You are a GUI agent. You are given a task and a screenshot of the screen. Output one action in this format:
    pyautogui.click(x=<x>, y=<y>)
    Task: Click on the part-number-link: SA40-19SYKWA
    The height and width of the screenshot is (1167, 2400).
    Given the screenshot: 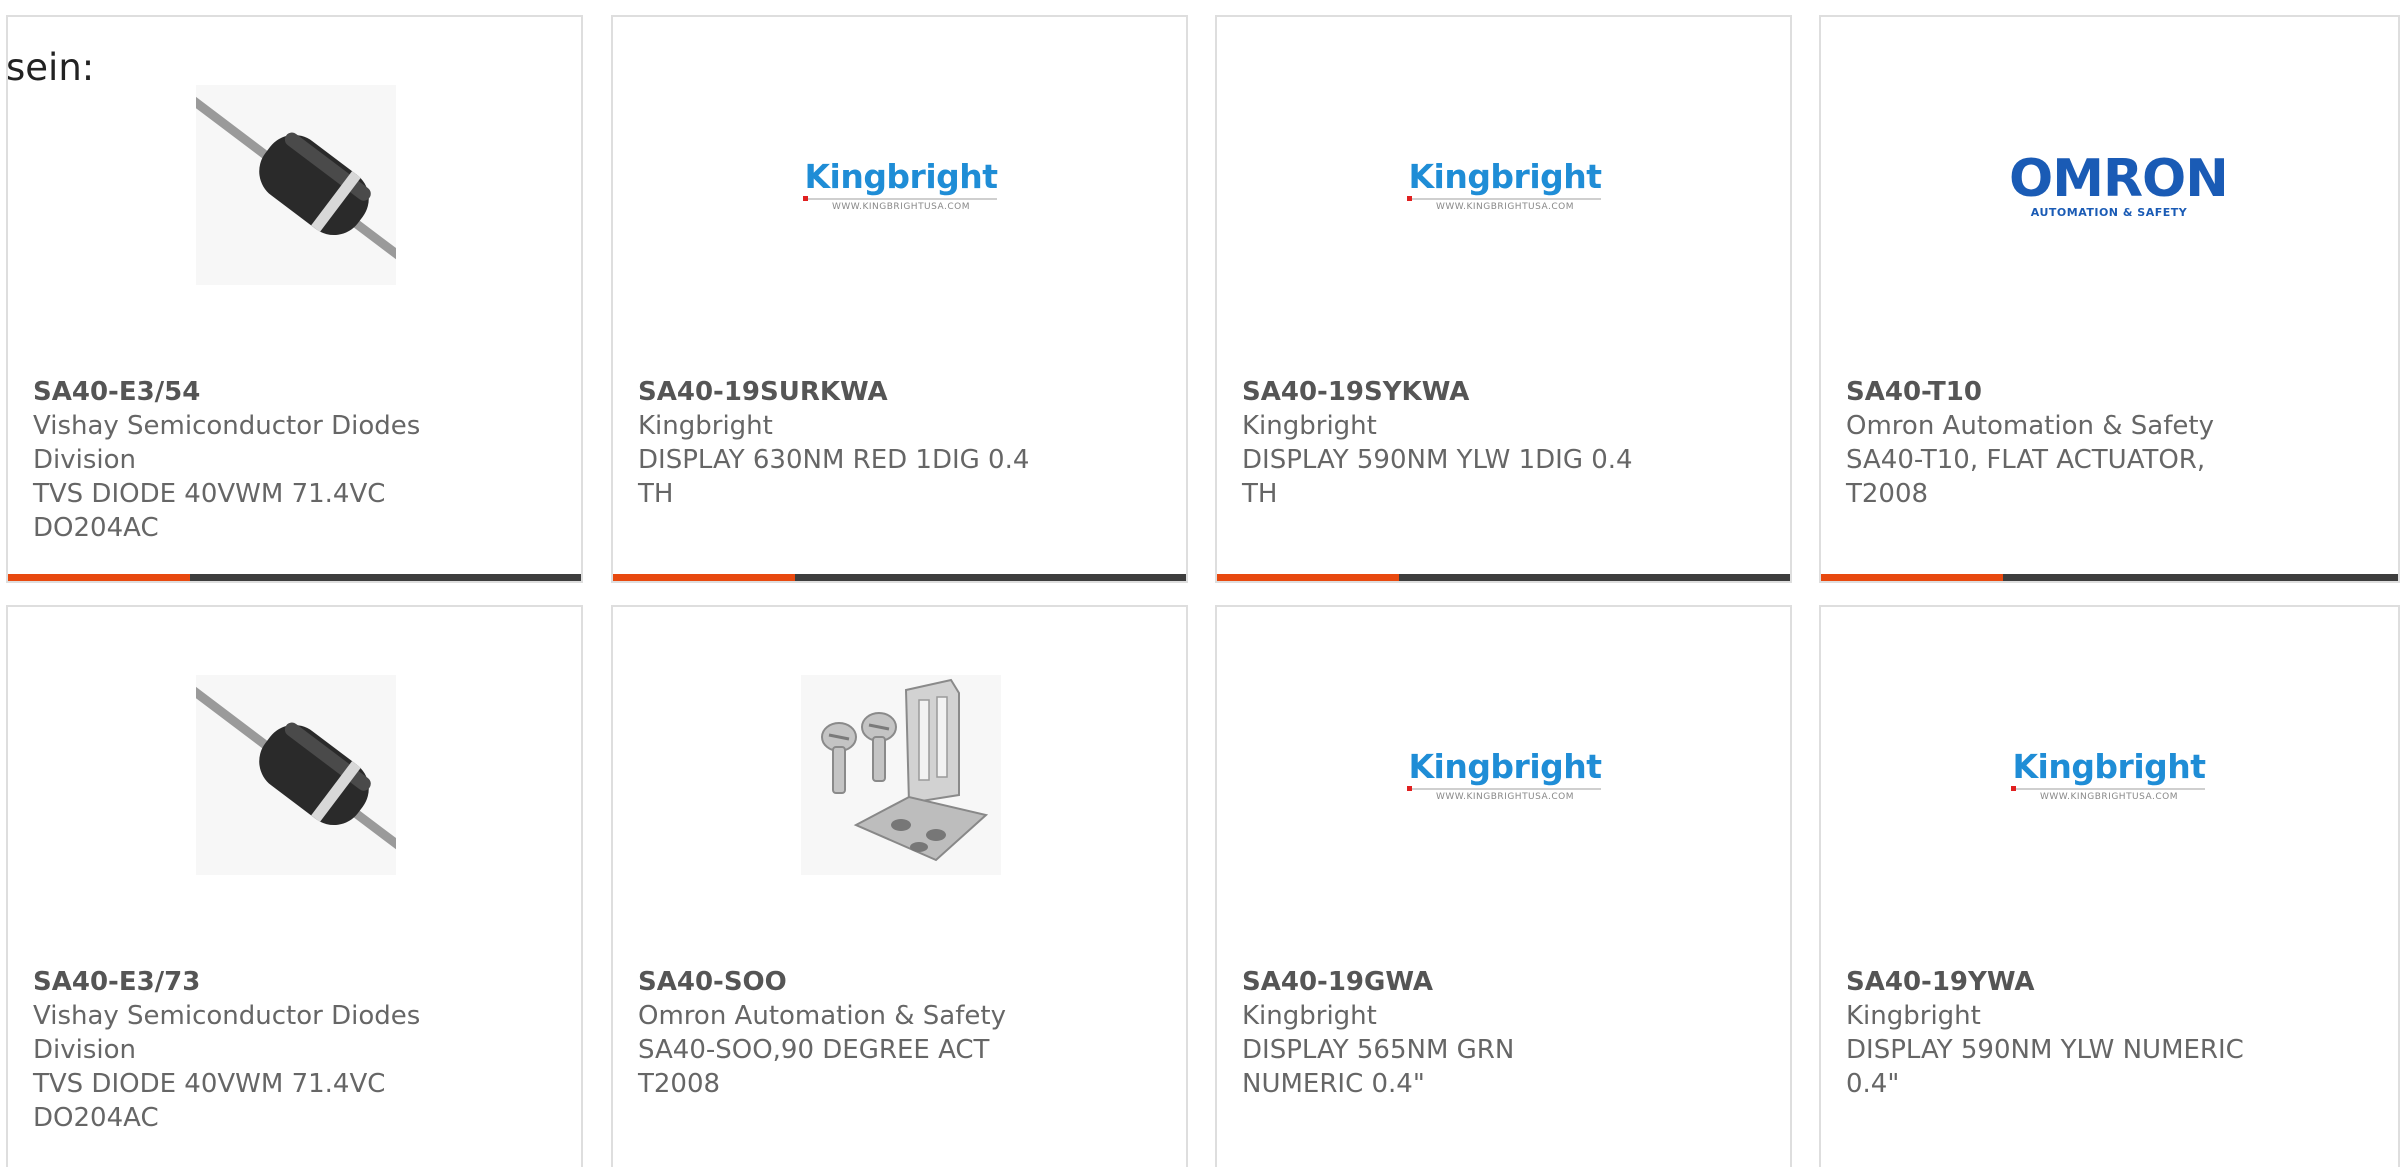 What is the action you would take?
    pyautogui.click(x=1442, y=392)
    